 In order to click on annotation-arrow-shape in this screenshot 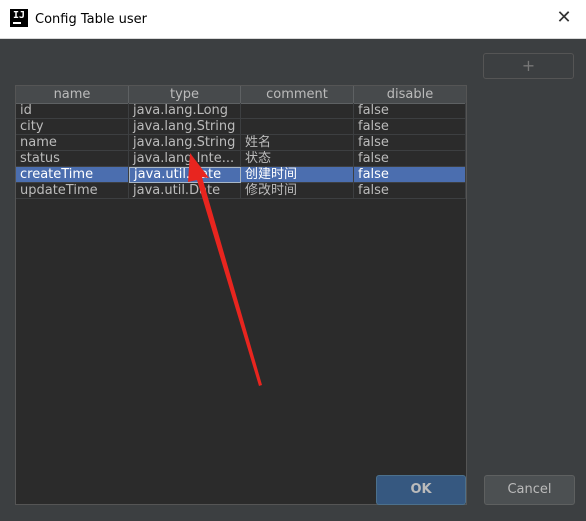, I will do `click(225, 269)`.